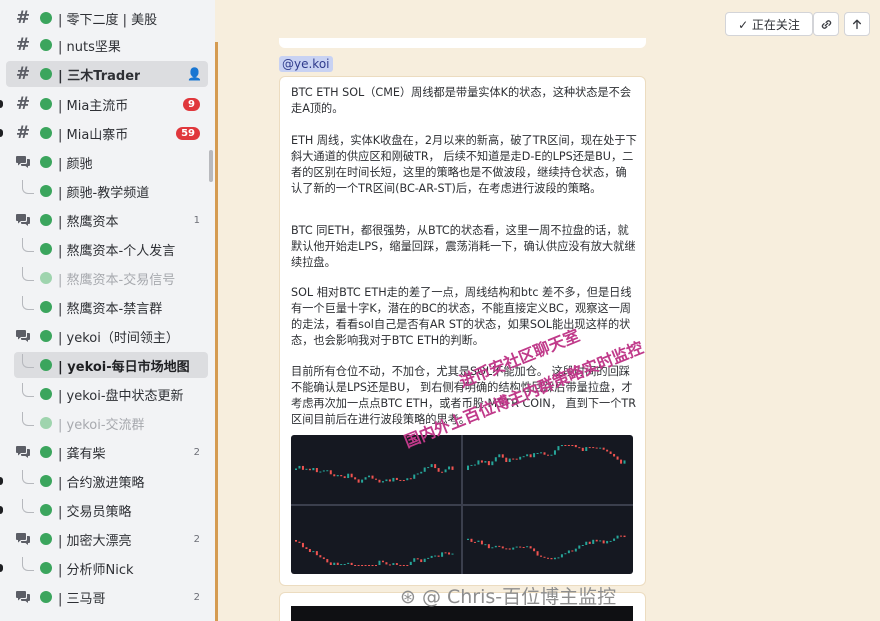 The height and width of the screenshot is (621, 880). Describe the element at coordinates (104, 193) in the screenshot. I see `channel-label: | 颜驰-教学频道` at that location.